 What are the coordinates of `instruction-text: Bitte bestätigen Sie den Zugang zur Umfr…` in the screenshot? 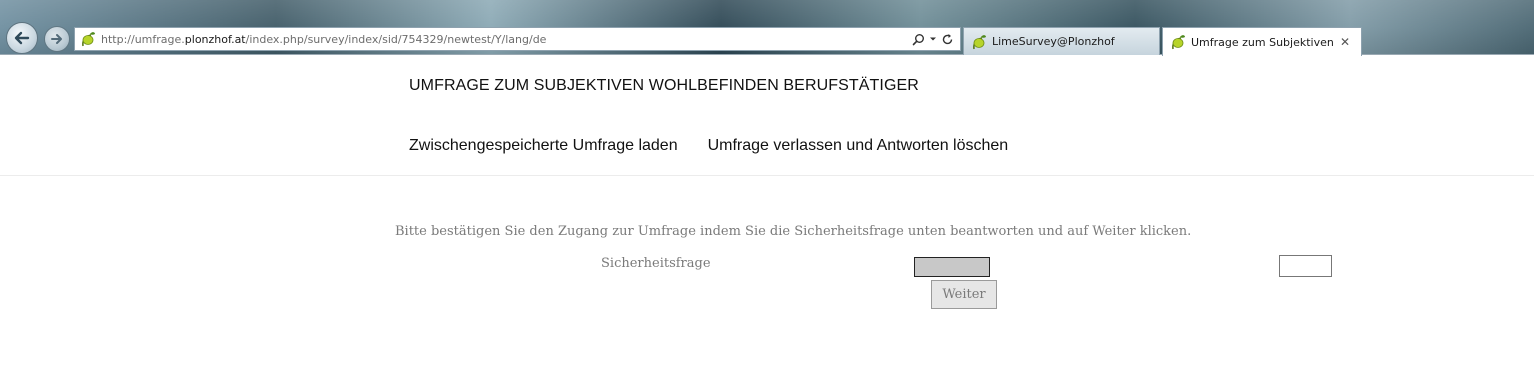 It's located at (793, 231).